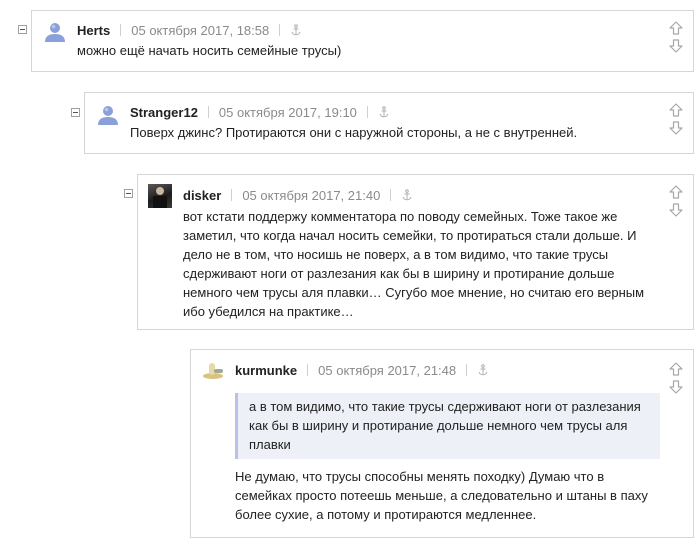 The height and width of the screenshot is (545, 700). I want to click on comment-header: disker 05 октября 2017, 21:40, so click(298, 195).